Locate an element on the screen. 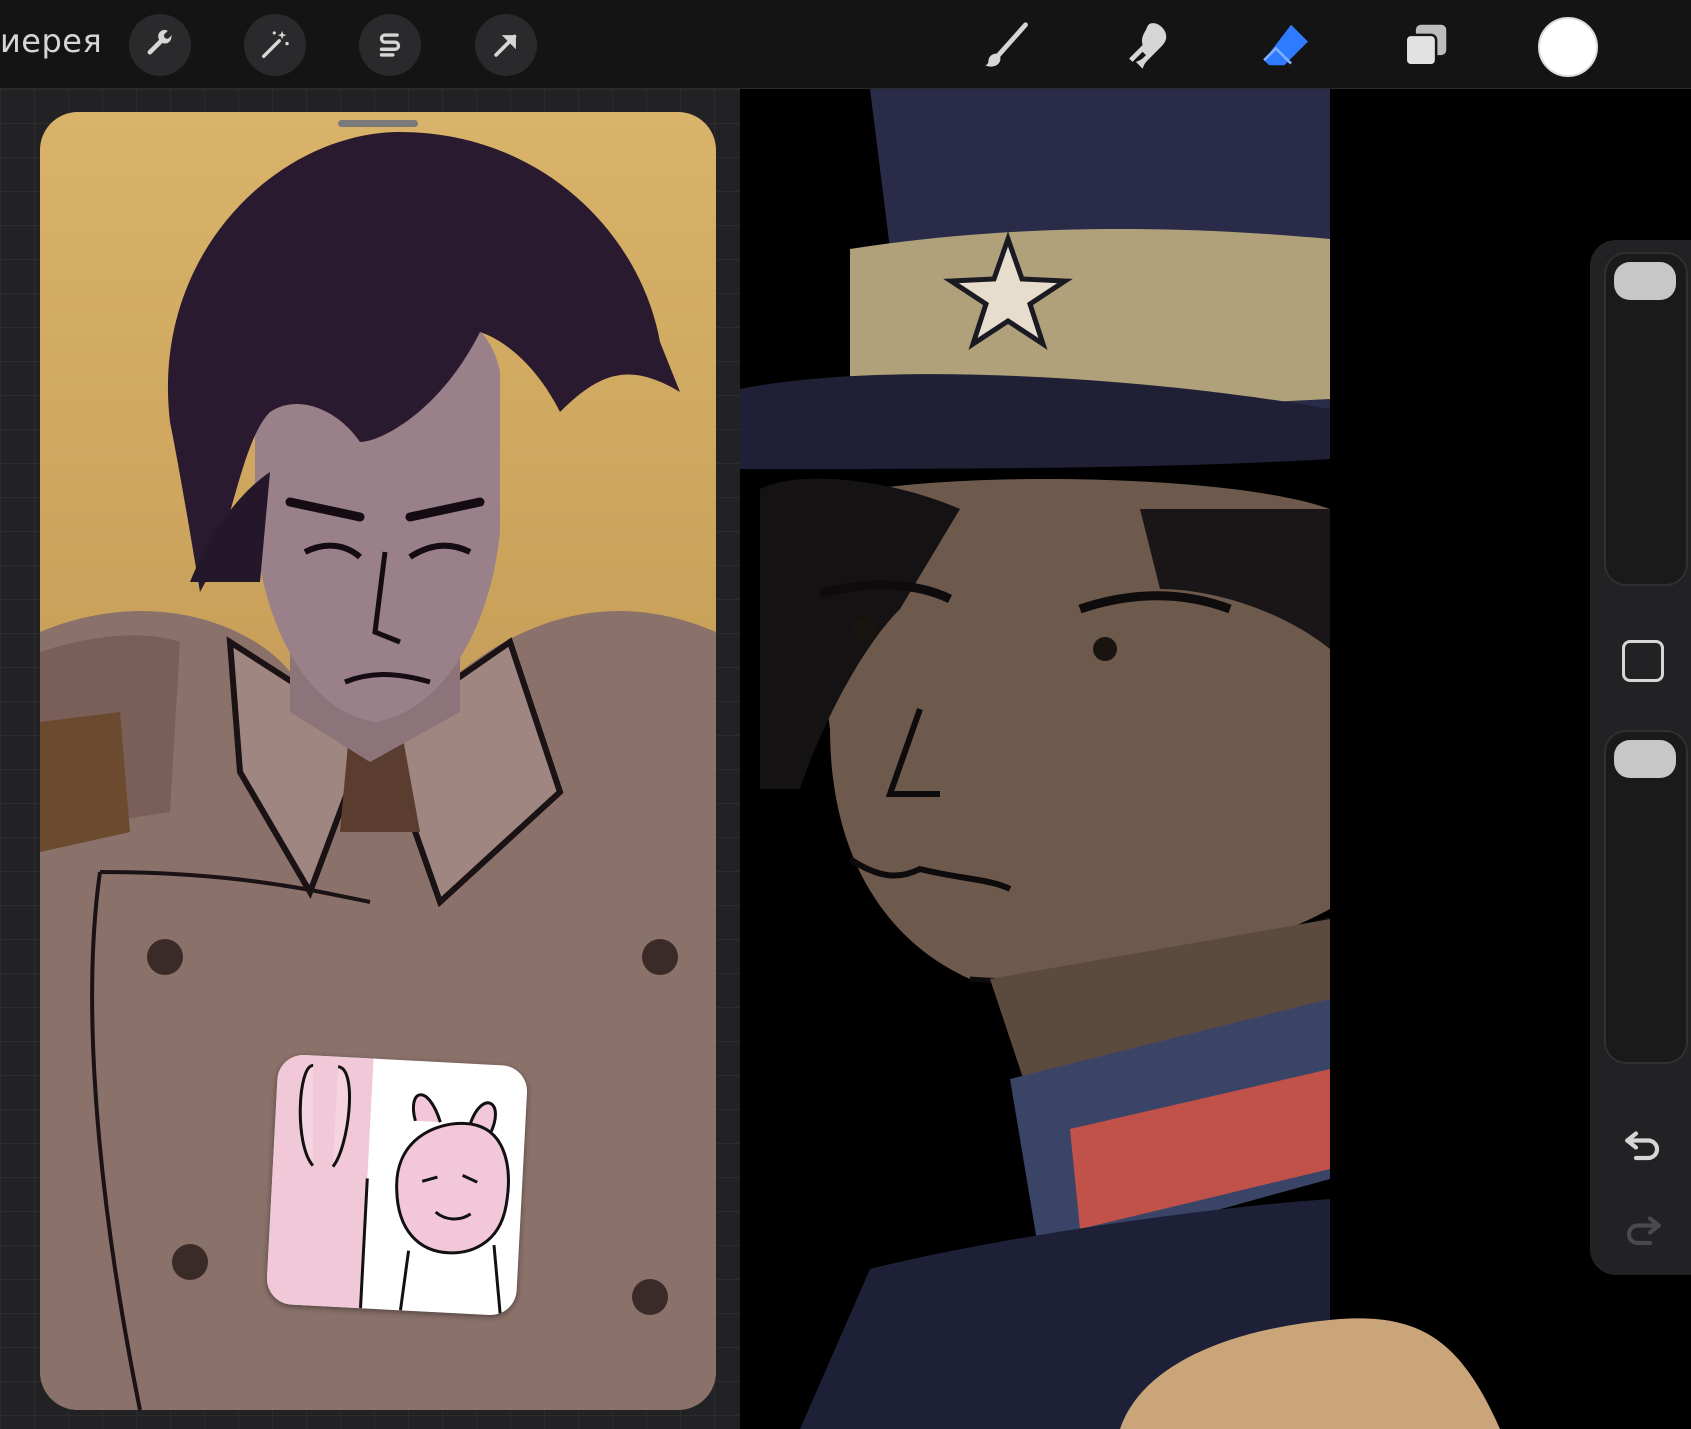 This screenshot has height=1429, width=1691. layers-glyph is located at coordinates (1425, 45).